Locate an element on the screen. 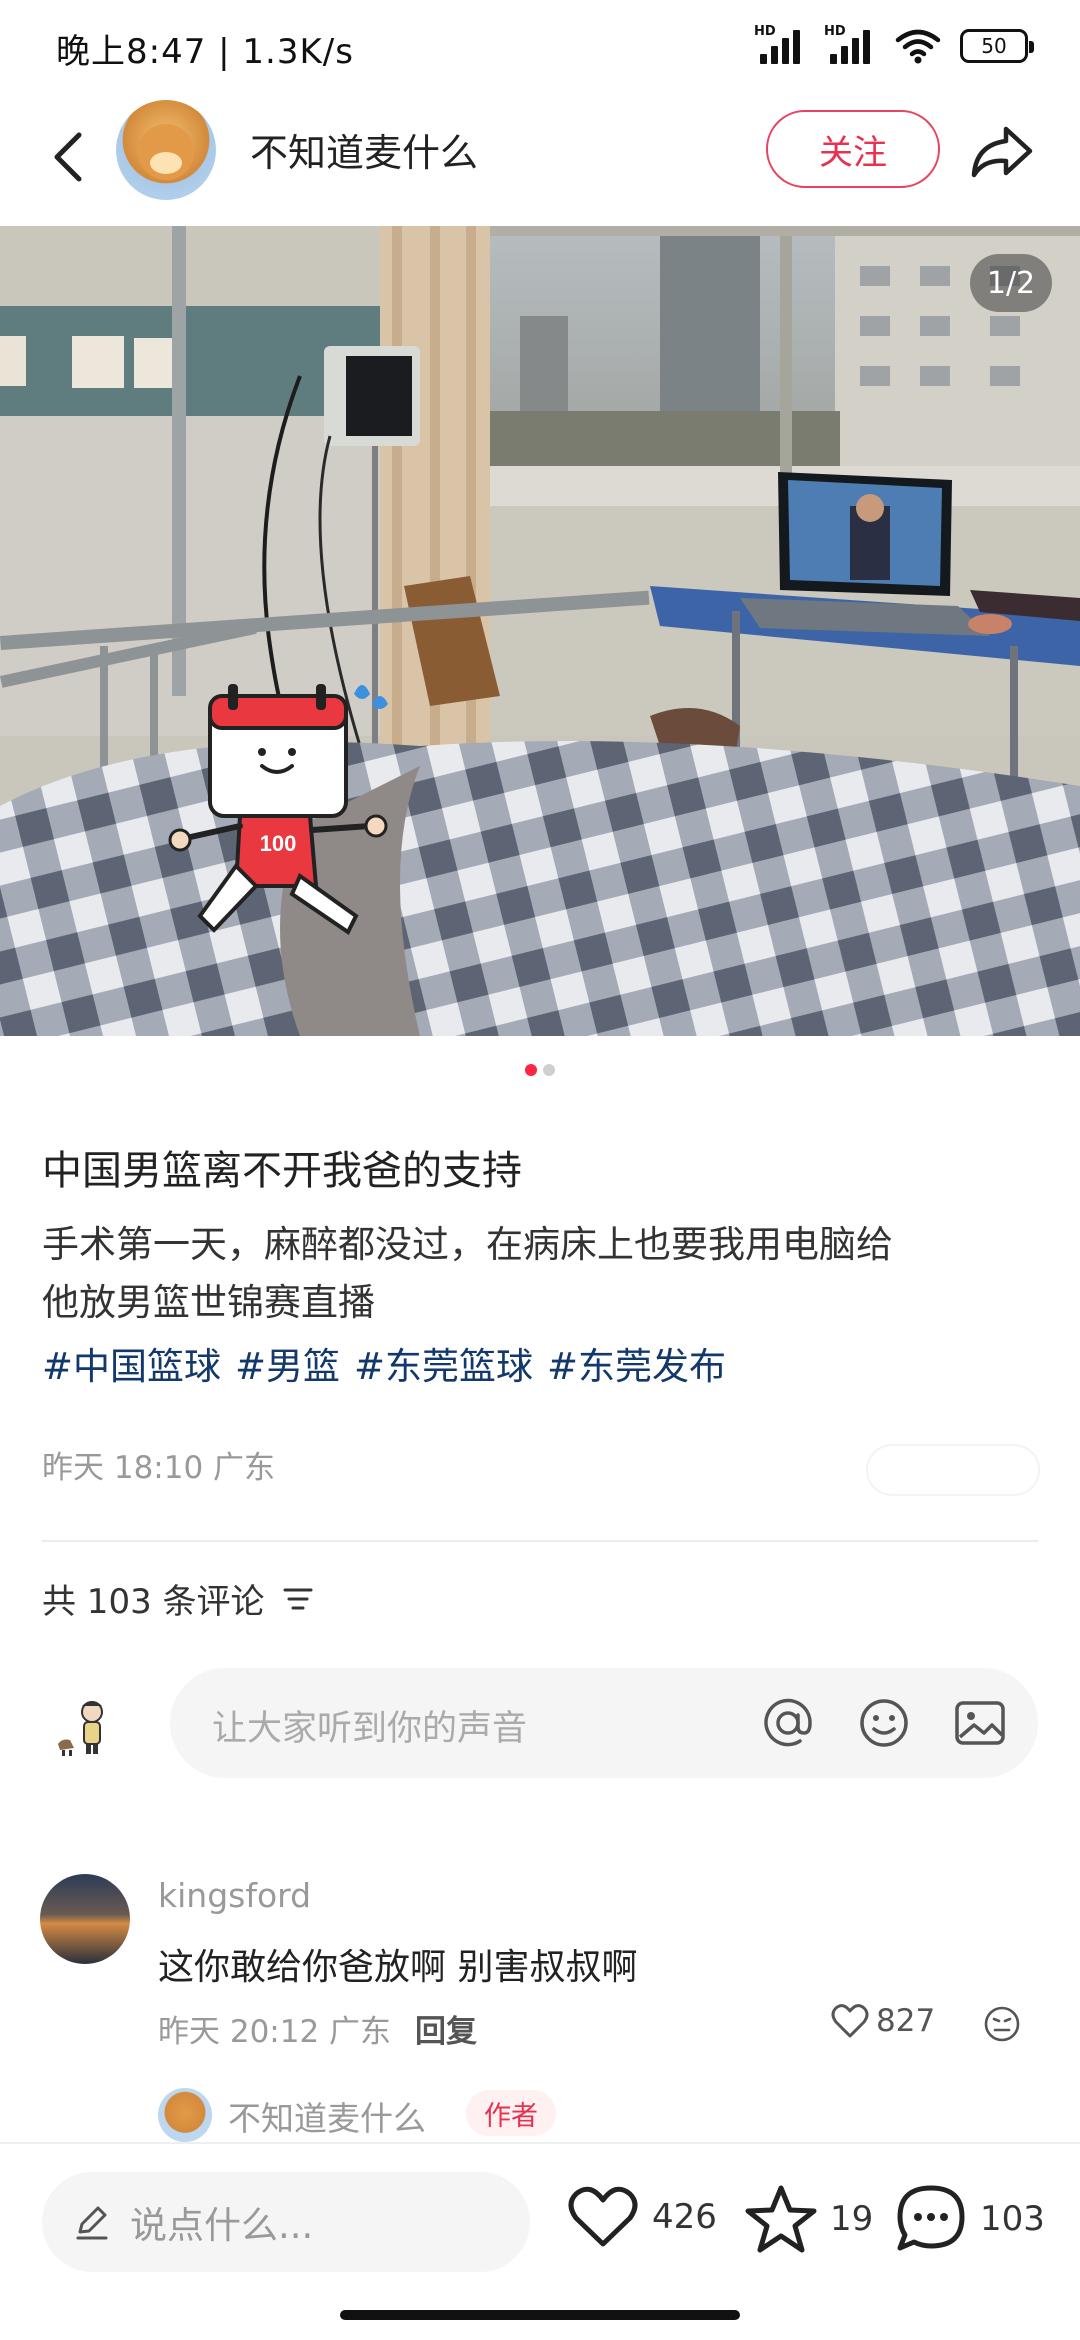 The width and height of the screenshot is (1080, 2340). back-icon is located at coordinates (68, 157).